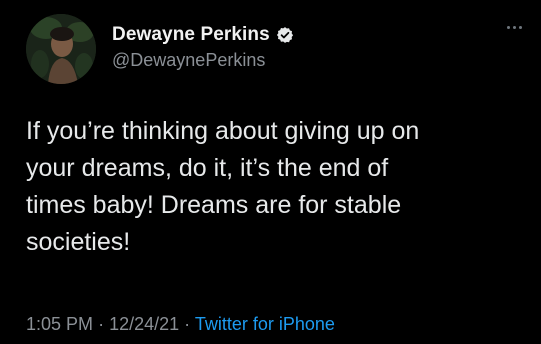  I want to click on tweet-meta: 1:05 PM · 12/24/21 · Twitter for iPhone, so click(180, 324).